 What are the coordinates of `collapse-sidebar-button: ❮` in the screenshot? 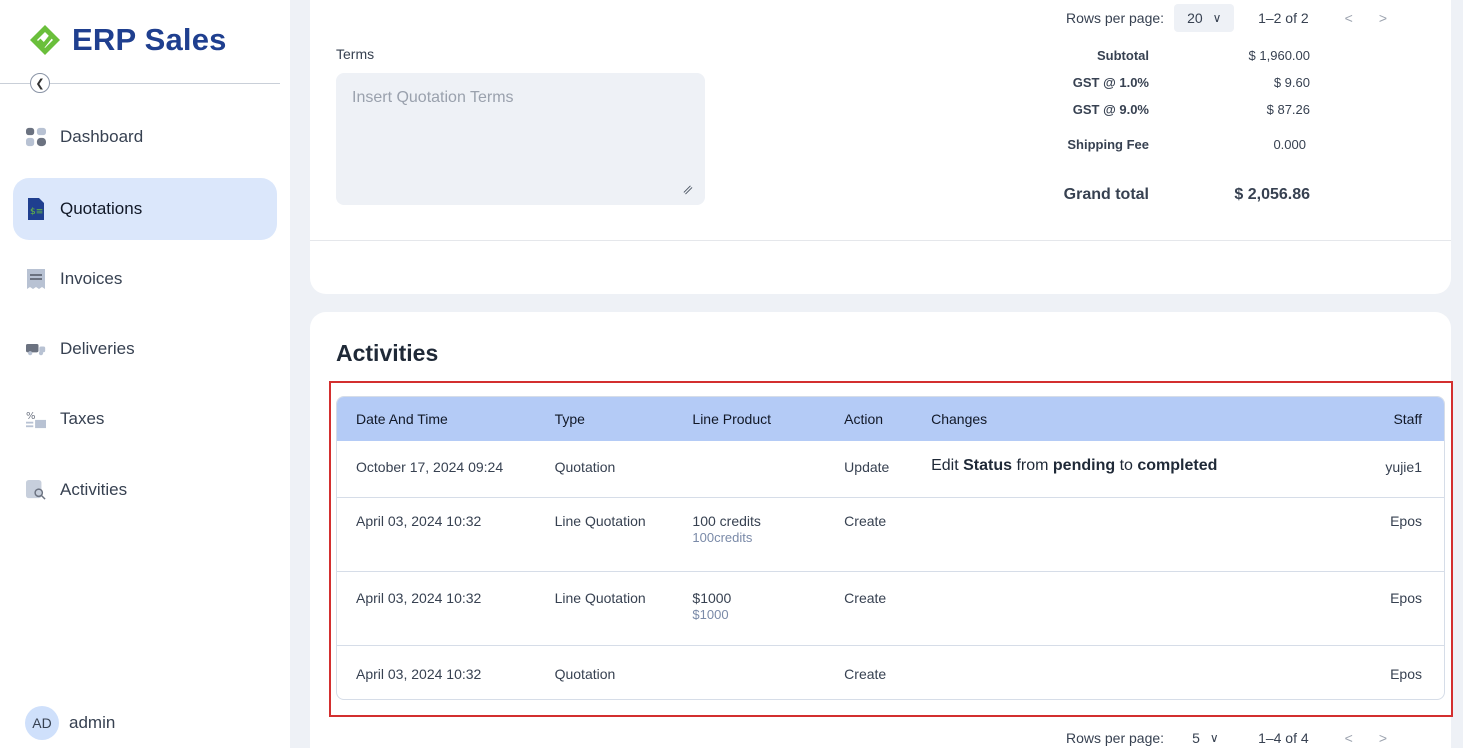 It's located at (40, 83).